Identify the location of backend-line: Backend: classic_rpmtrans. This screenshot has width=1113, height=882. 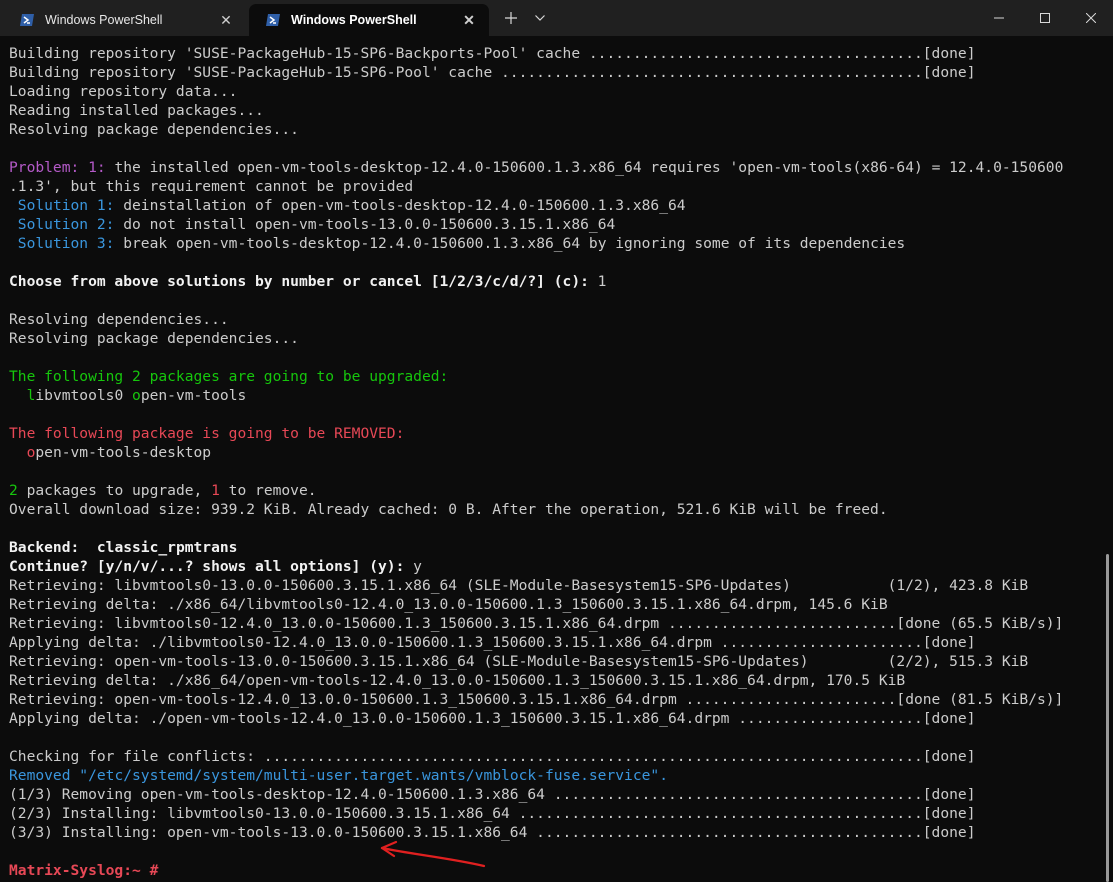
(536, 547).